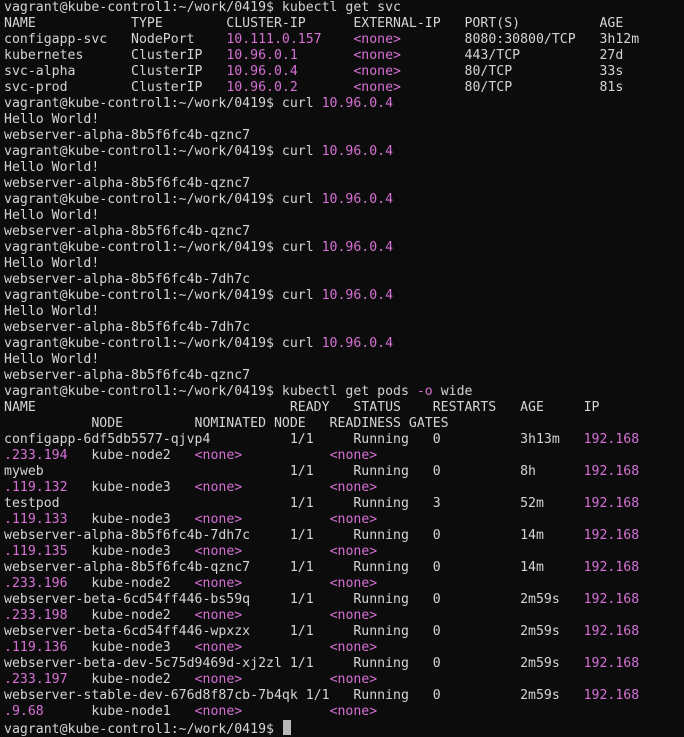 The height and width of the screenshot is (737, 684). Describe the element at coordinates (36, 647) in the screenshot. I see `highlighted-text: .119.136` at that location.